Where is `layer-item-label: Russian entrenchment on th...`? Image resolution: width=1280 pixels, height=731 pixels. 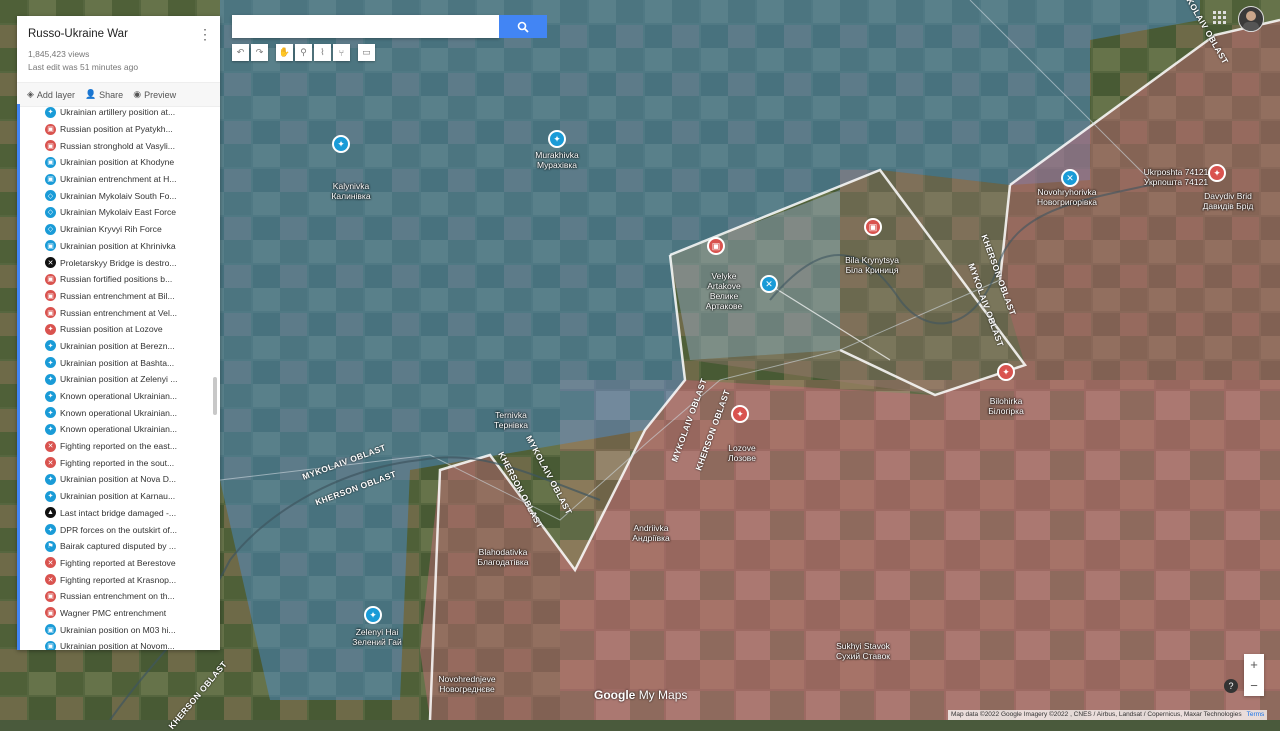 layer-item-label: Russian entrenchment on th... is located at coordinates (117, 596).